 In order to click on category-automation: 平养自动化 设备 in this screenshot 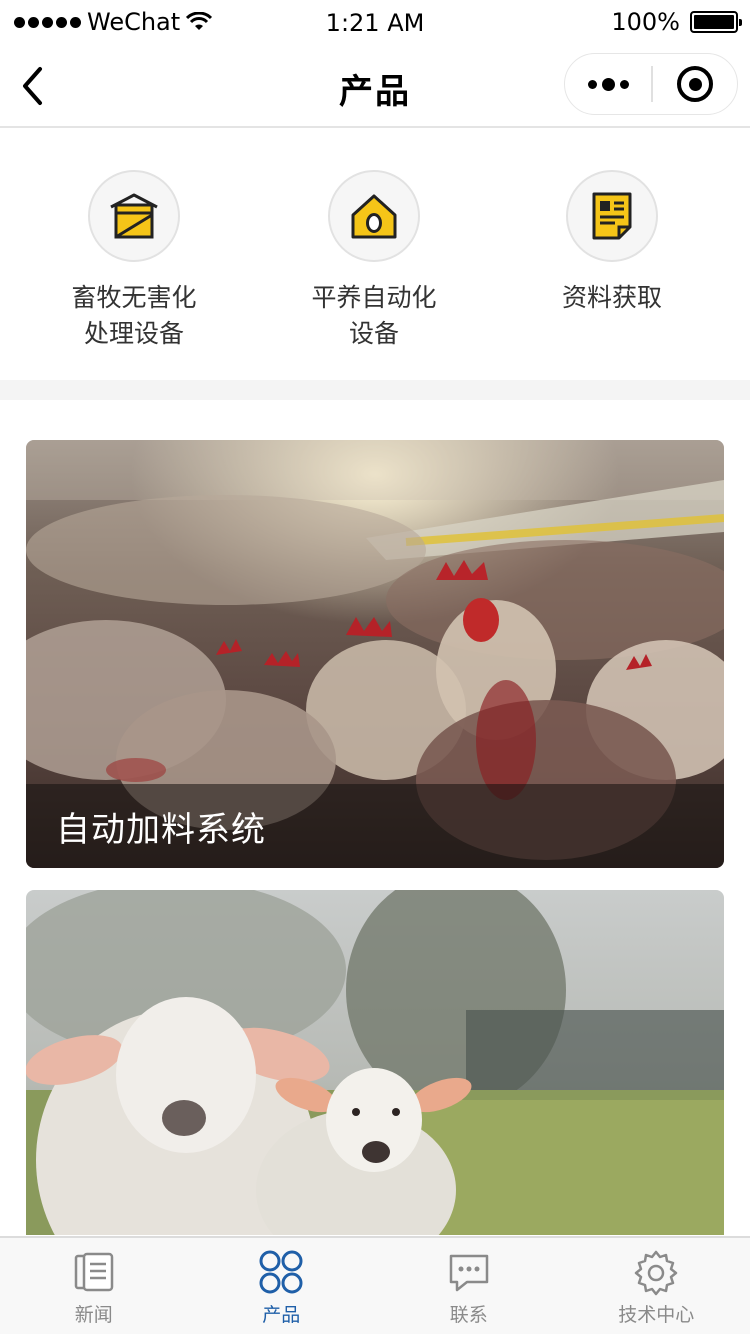, I will do `click(374, 261)`.